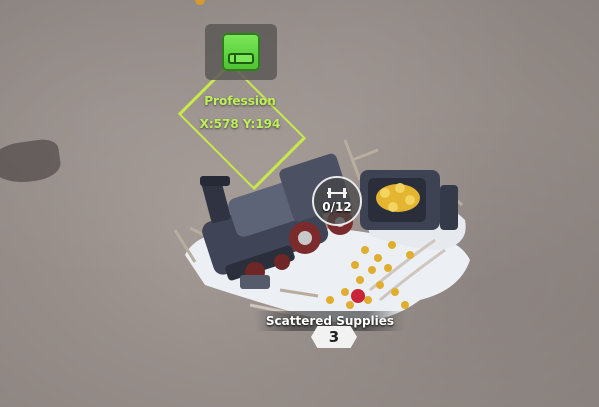  I want to click on site-level-value: 3, so click(334, 337).